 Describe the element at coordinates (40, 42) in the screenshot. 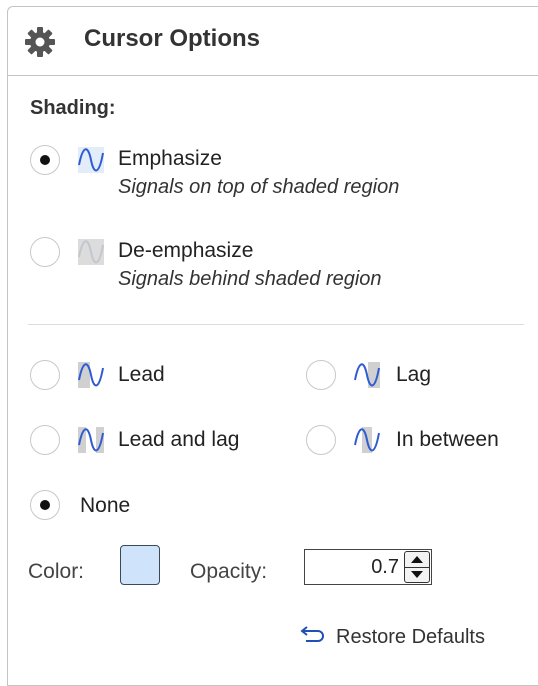

I see `gear-icon` at that location.